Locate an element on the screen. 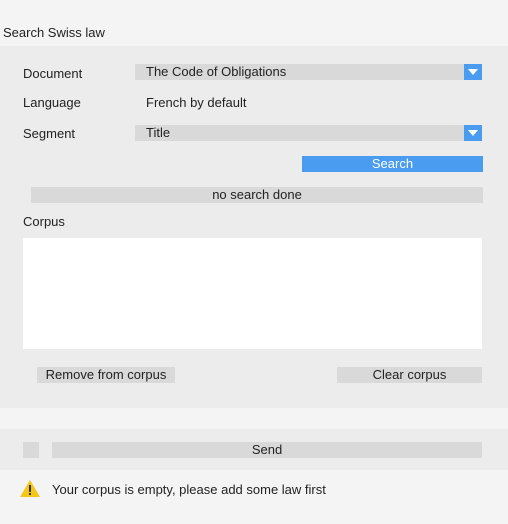 The image size is (508, 524). search-button: Search is located at coordinates (392, 164).